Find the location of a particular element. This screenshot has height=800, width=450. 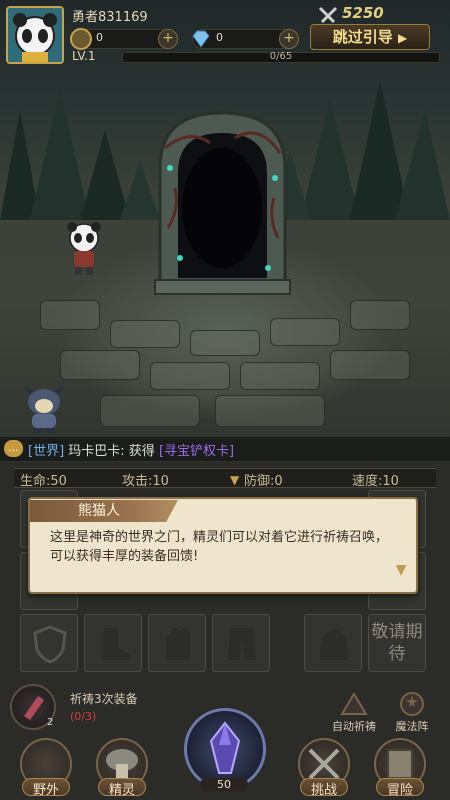

dialog-speaker: 熊猫人 is located at coordinates (104, 511).